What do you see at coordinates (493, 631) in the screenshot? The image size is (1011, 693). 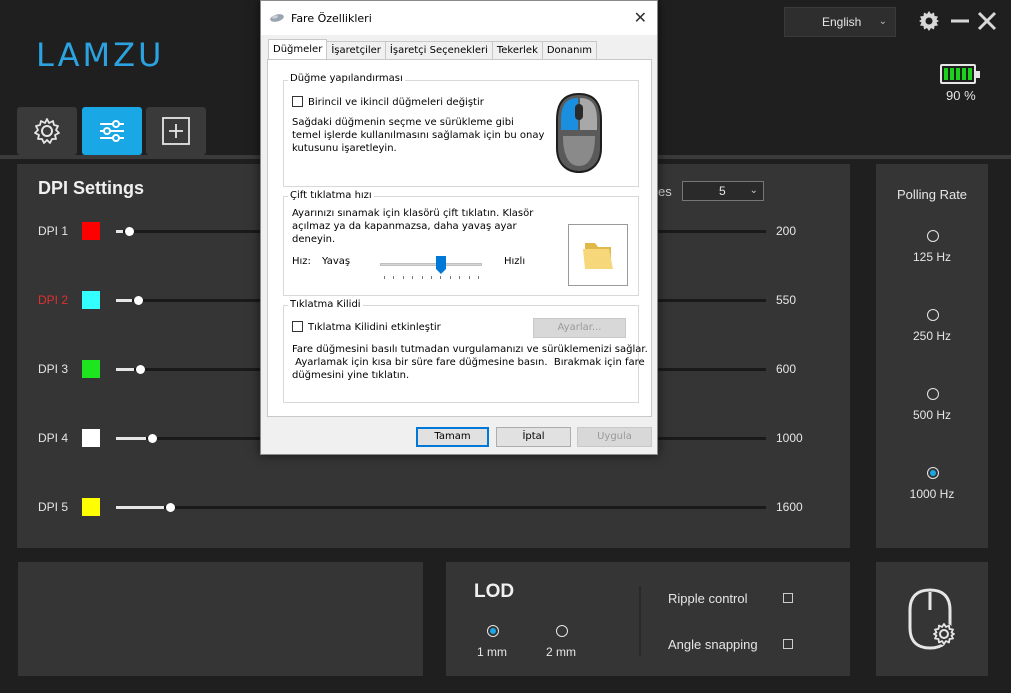 I see `lod-radio-1mm` at bounding box center [493, 631].